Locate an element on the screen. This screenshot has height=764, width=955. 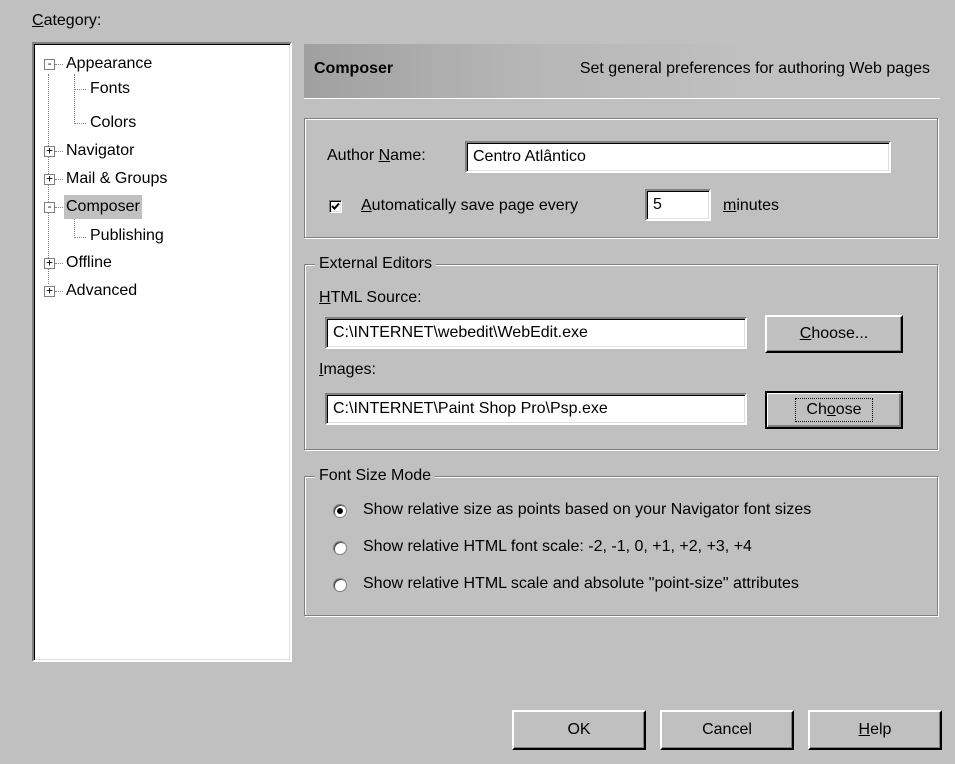
images-label: Images: is located at coordinates (347, 369).